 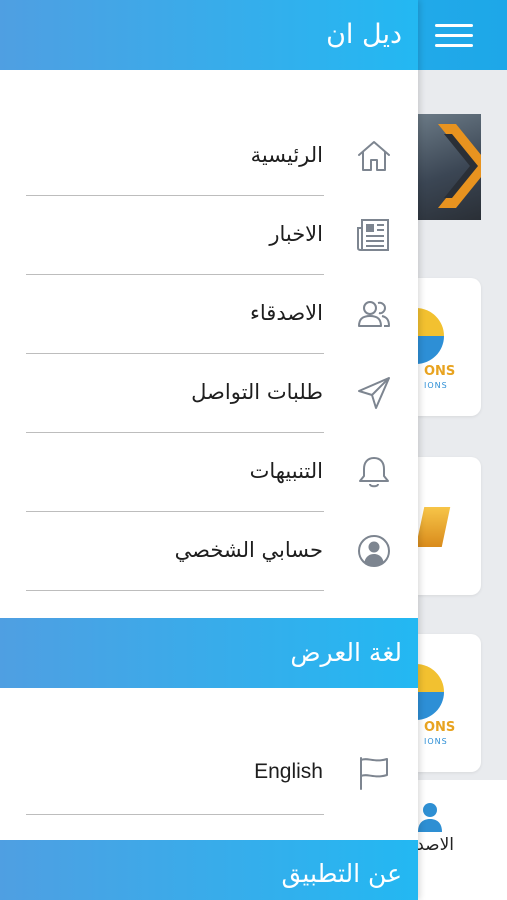 What do you see at coordinates (209, 774) in the screenshot?
I see `language-option-english: English` at bounding box center [209, 774].